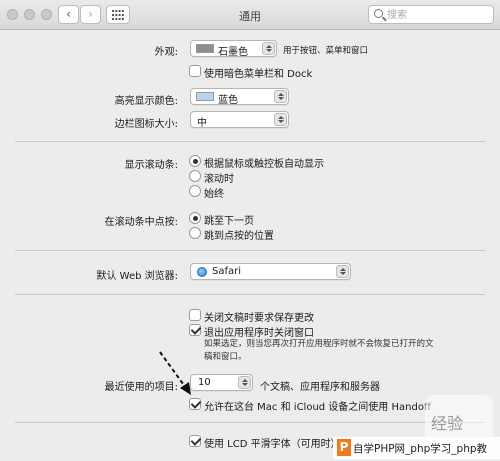 This screenshot has width=500, height=461. What do you see at coordinates (195, 71) in the screenshot?
I see `dark-menu-checkbox` at bounding box center [195, 71].